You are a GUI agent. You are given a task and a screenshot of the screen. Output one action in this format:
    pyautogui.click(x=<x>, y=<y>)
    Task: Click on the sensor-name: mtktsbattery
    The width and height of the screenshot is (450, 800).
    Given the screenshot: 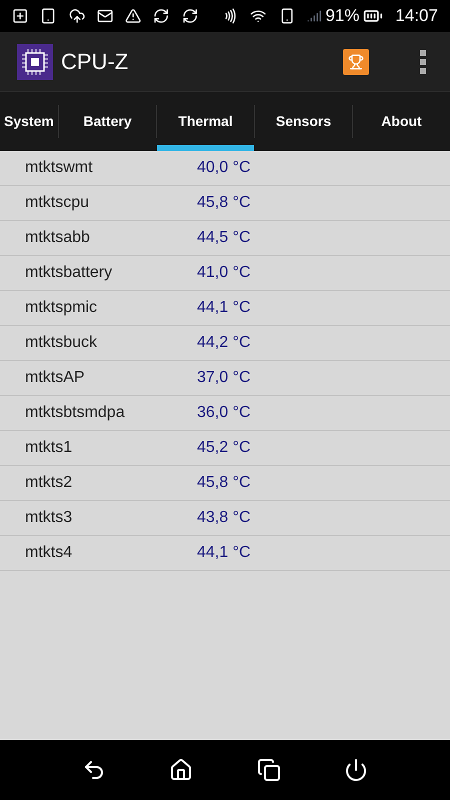 What is the action you would take?
    pyautogui.click(x=69, y=273)
    